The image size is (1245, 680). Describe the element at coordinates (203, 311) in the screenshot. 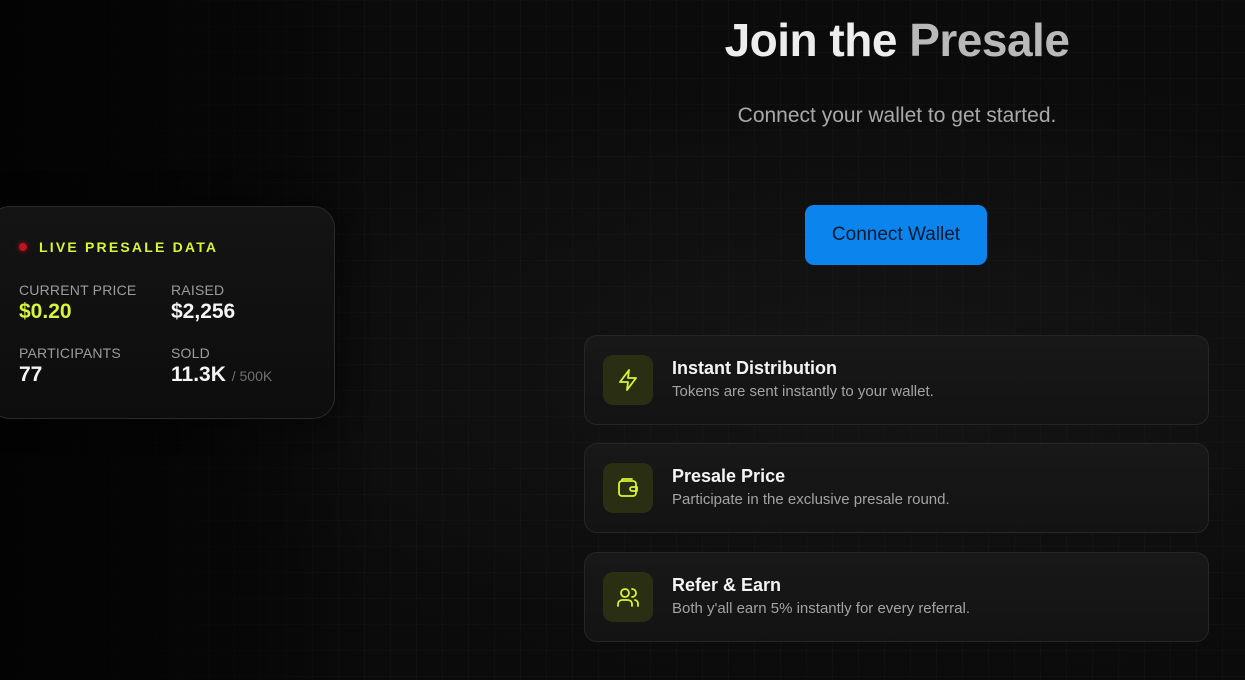

I see `raised-value: $2,256` at that location.